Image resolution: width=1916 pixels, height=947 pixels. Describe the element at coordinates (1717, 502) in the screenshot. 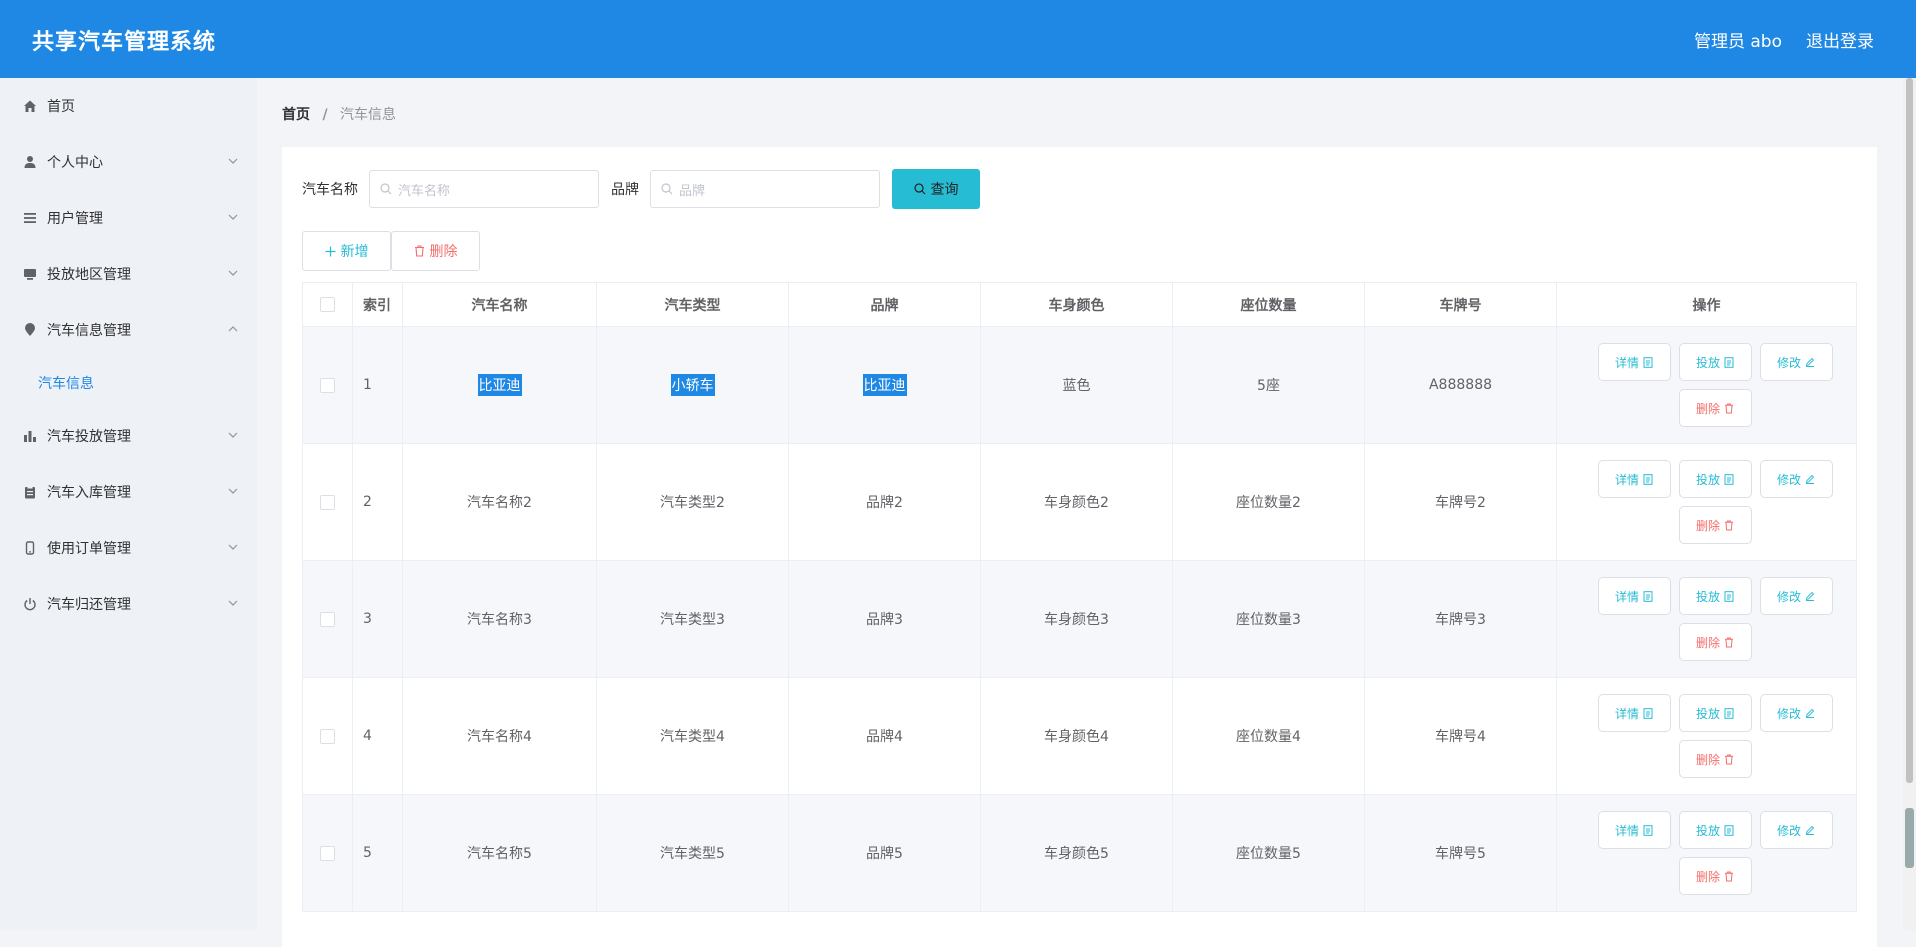

I see `row-actions: 详情 投放 修改删除` at that location.